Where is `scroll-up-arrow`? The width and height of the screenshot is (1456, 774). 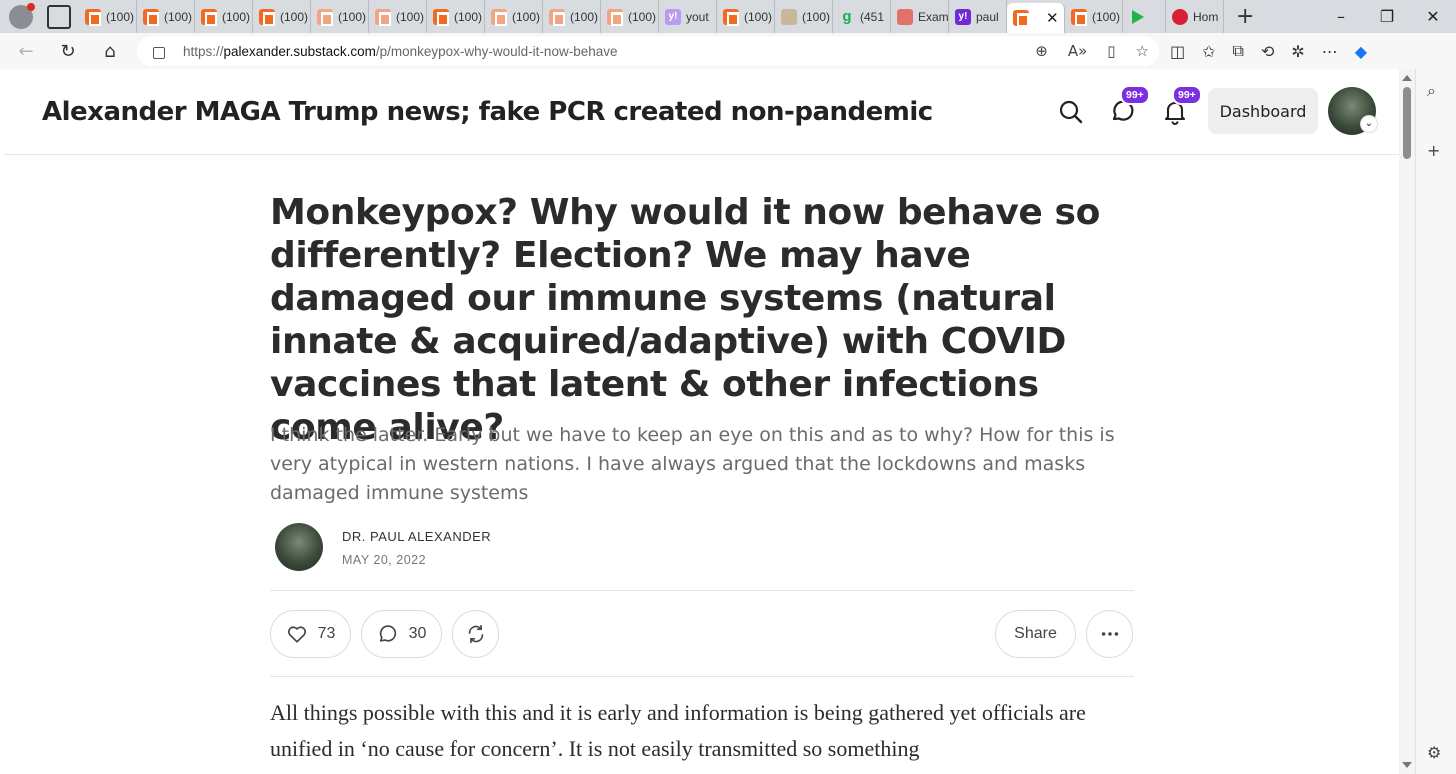
scroll-up-arrow is located at coordinates (1407, 78).